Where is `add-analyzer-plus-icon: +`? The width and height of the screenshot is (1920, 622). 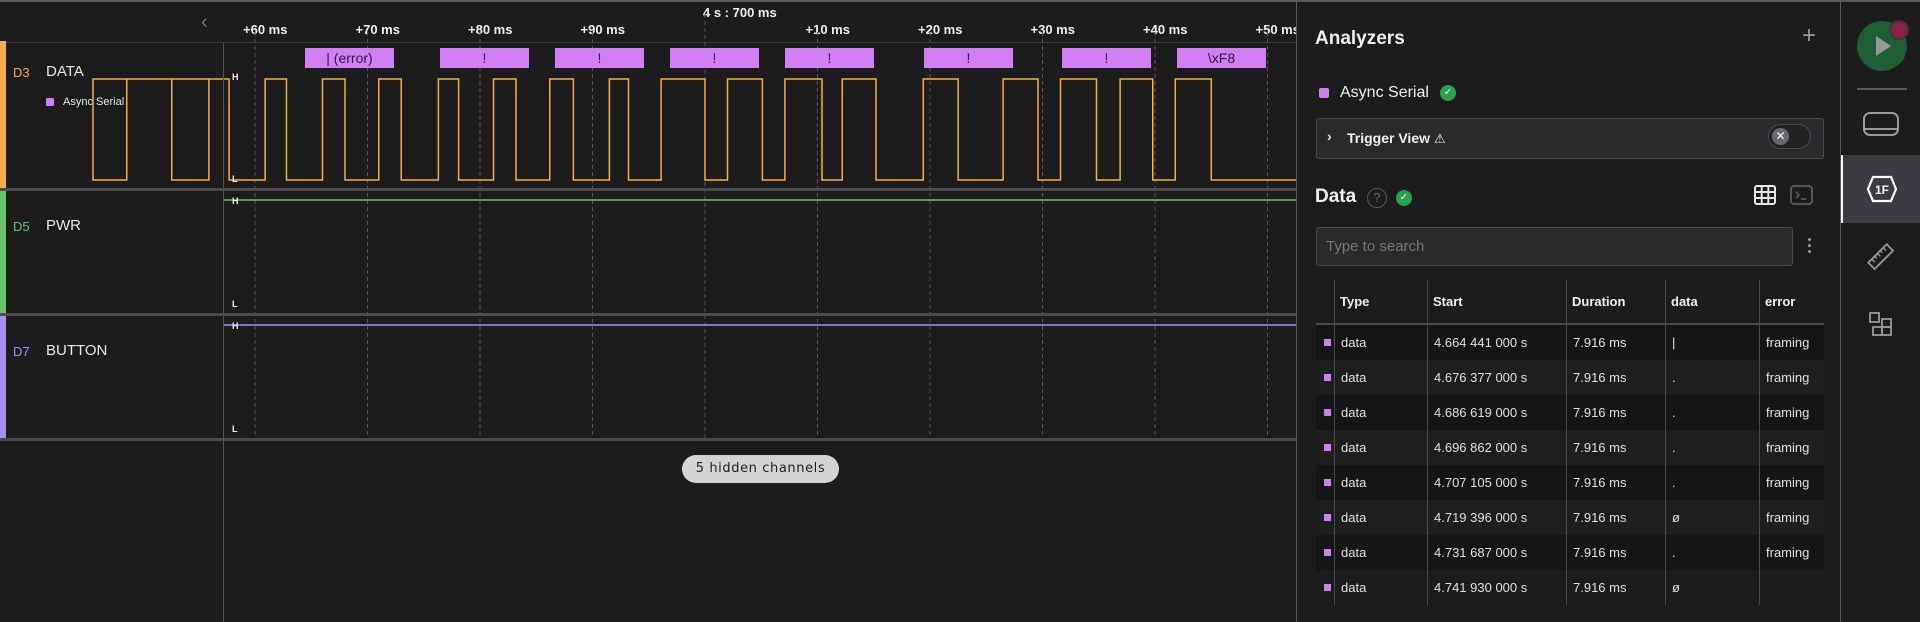 add-analyzer-plus-icon: + is located at coordinates (1809, 36).